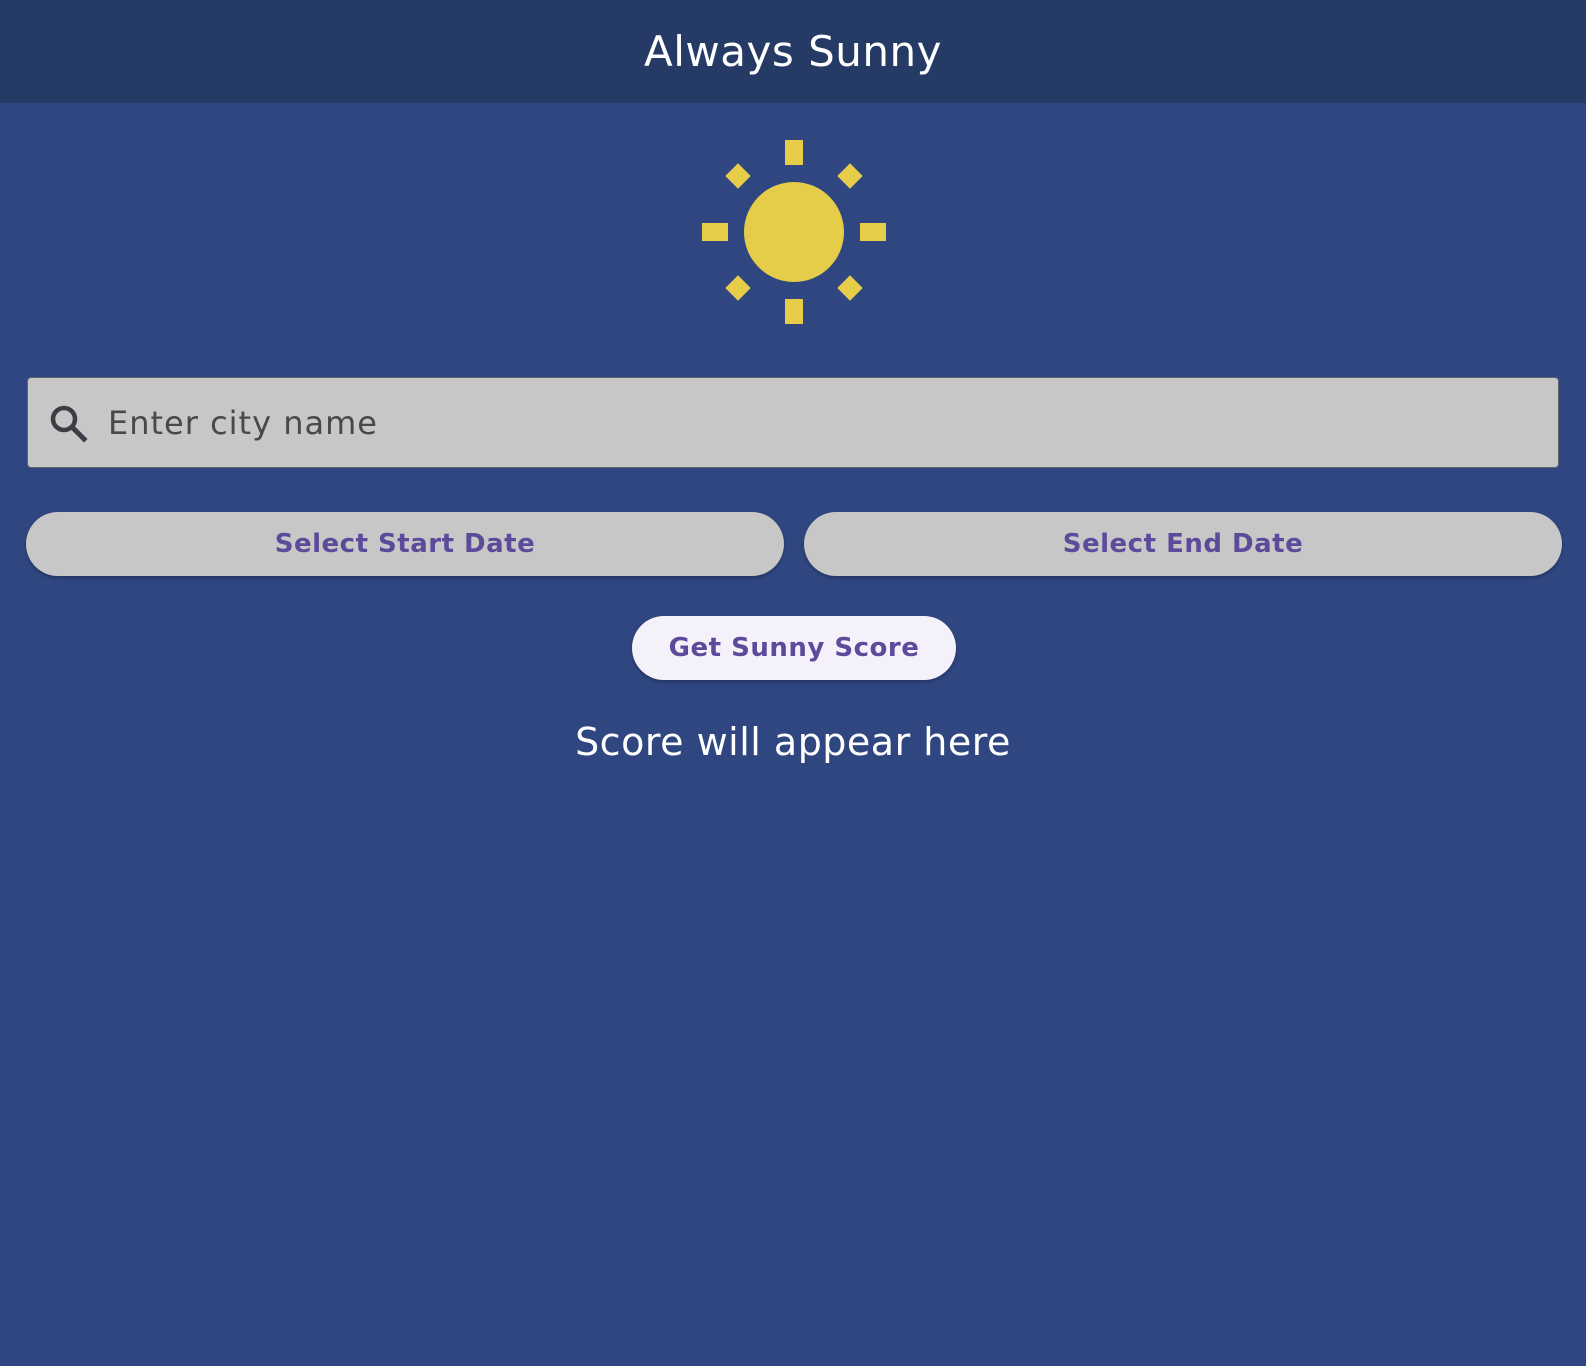 The width and height of the screenshot is (1586, 1366). I want to click on search-icon, so click(68, 423).